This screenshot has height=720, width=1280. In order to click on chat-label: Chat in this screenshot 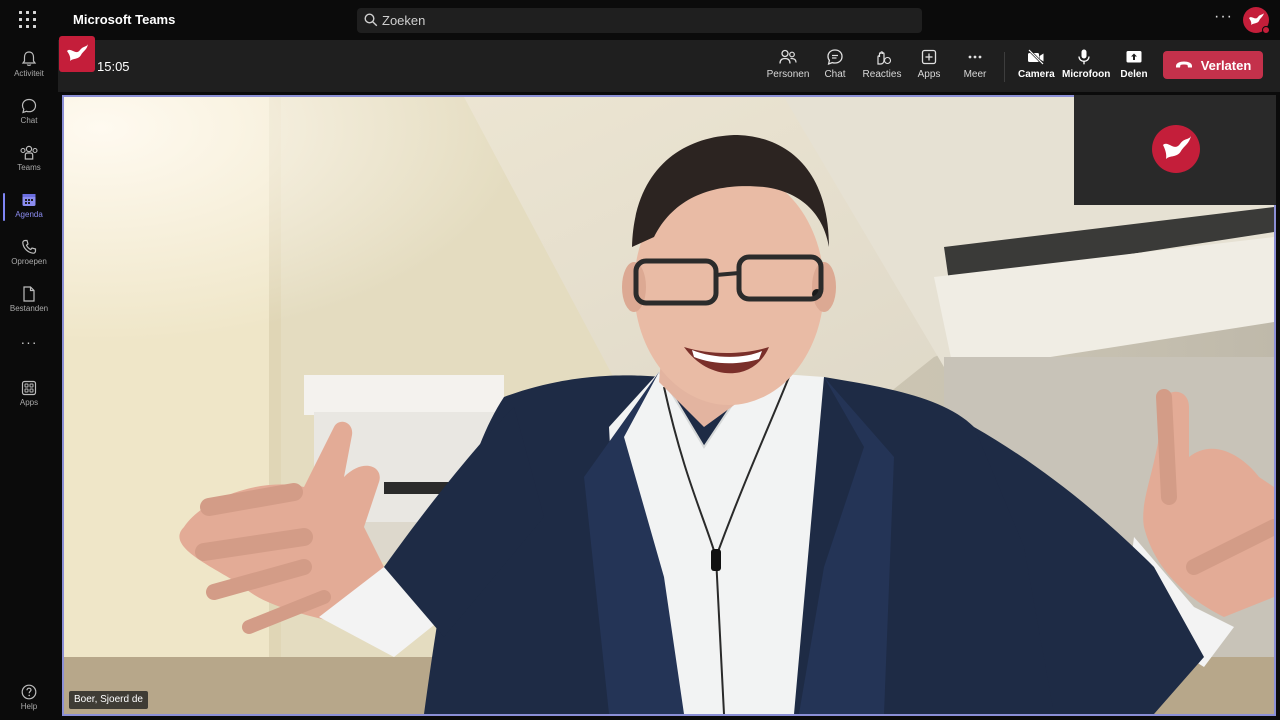, I will do `click(835, 74)`.